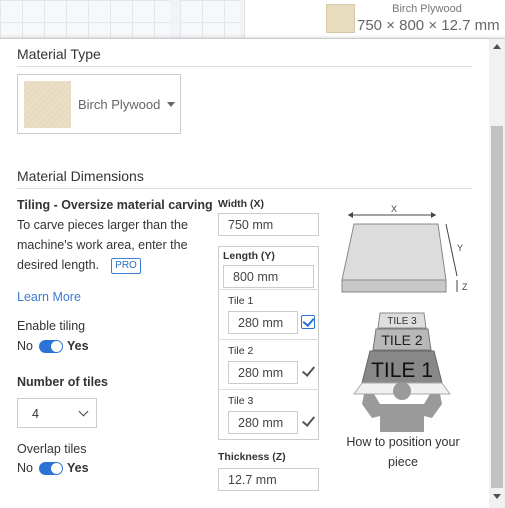  What do you see at coordinates (497, 496) in the screenshot?
I see `scroll-down-arrow-icon` at bounding box center [497, 496].